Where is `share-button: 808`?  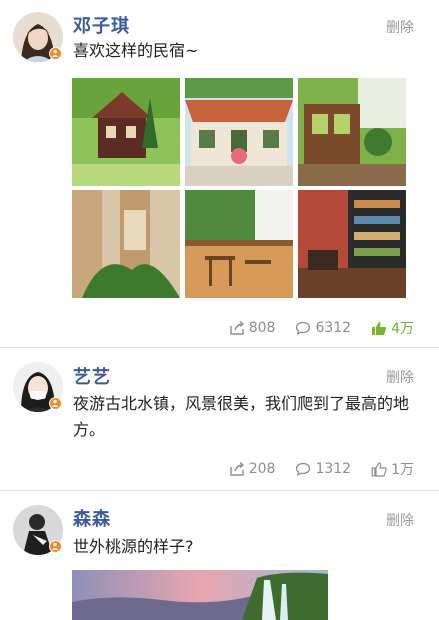 share-button: 808 is located at coordinates (252, 328).